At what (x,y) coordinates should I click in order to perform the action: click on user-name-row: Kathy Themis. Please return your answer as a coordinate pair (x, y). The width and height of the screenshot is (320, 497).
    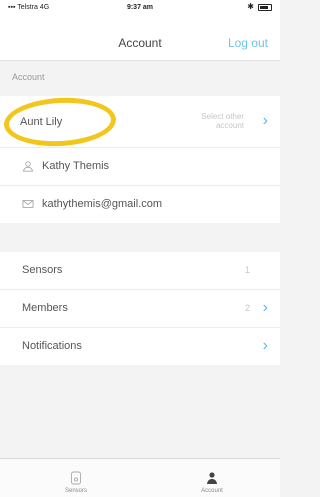
    Looking at the image, I should click on (140, 167).